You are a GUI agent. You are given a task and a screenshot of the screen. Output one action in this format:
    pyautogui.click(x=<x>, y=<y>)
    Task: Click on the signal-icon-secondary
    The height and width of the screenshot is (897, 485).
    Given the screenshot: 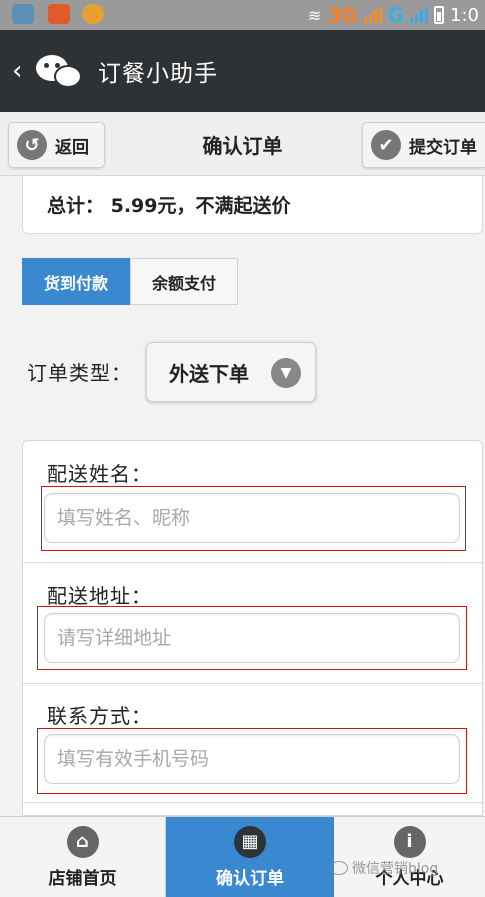 What is the action you would take?
    pyautogui.click(x=419, y=15)
    